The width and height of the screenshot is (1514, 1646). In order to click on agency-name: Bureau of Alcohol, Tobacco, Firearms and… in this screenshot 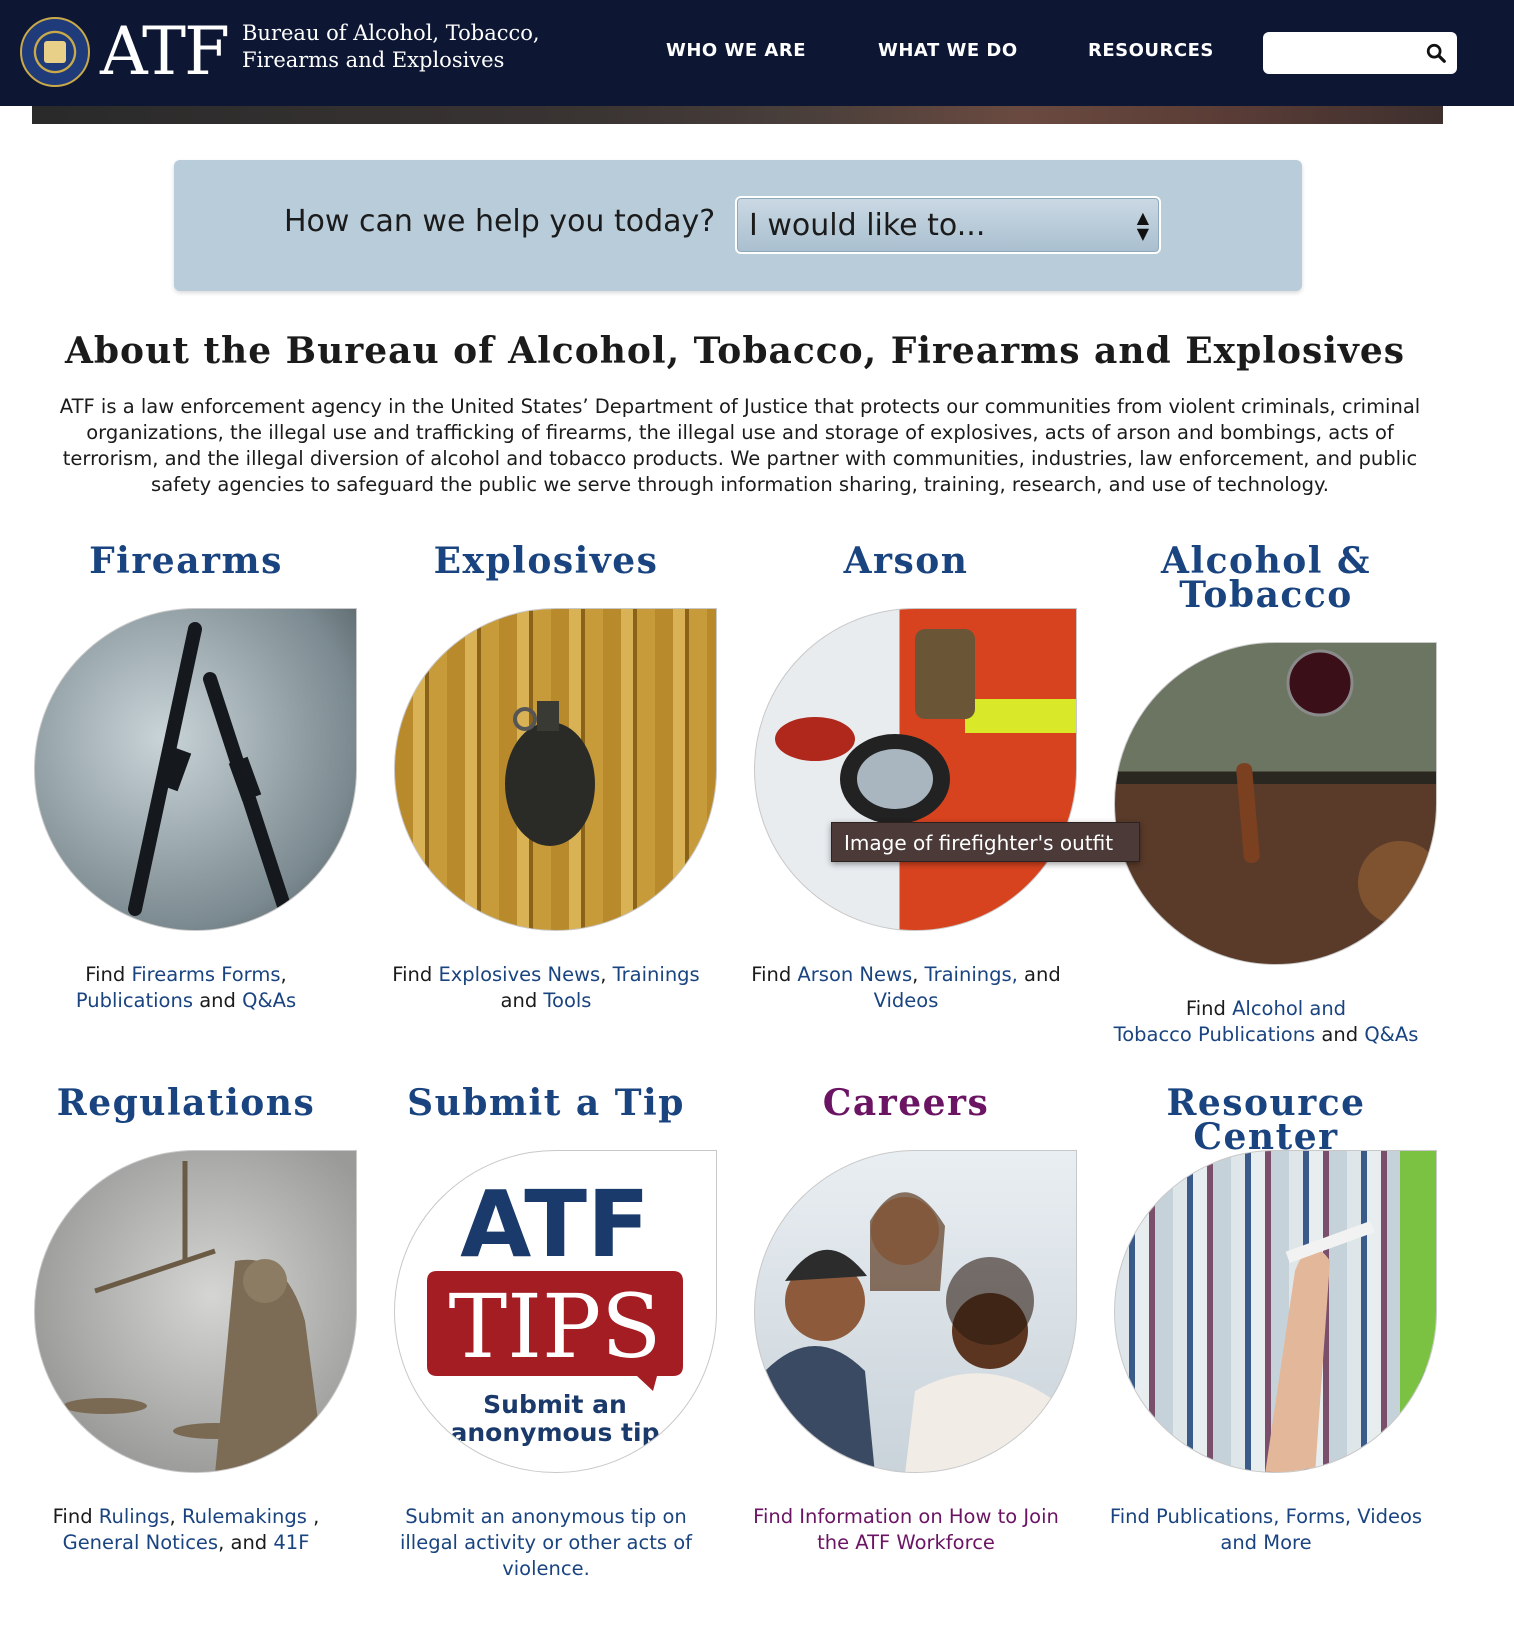, I will do `click(391, 47)`.